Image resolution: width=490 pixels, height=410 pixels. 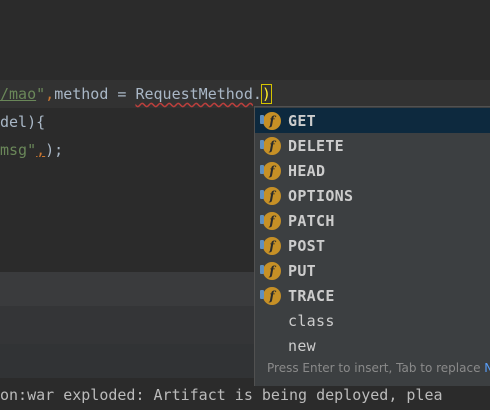 I want to click on completion-item-delete: f DELETE, so click(x=372, y=145).